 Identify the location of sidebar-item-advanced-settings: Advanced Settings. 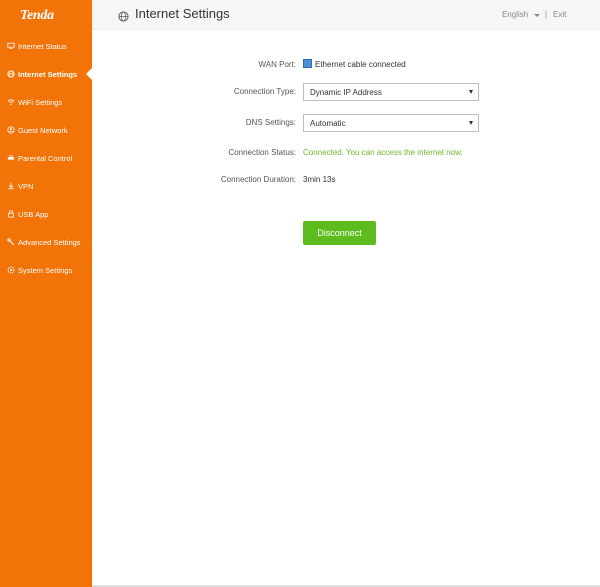
(46, 242).